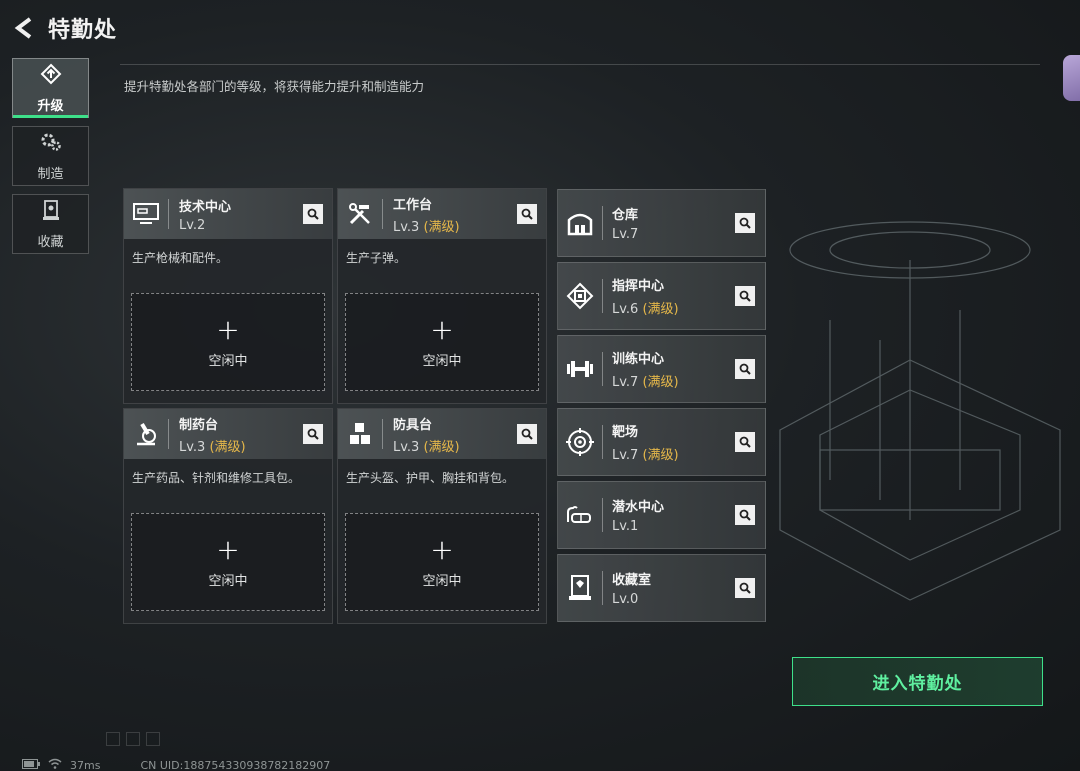  I want to click on base-blueprint-art, so click(920, 411).